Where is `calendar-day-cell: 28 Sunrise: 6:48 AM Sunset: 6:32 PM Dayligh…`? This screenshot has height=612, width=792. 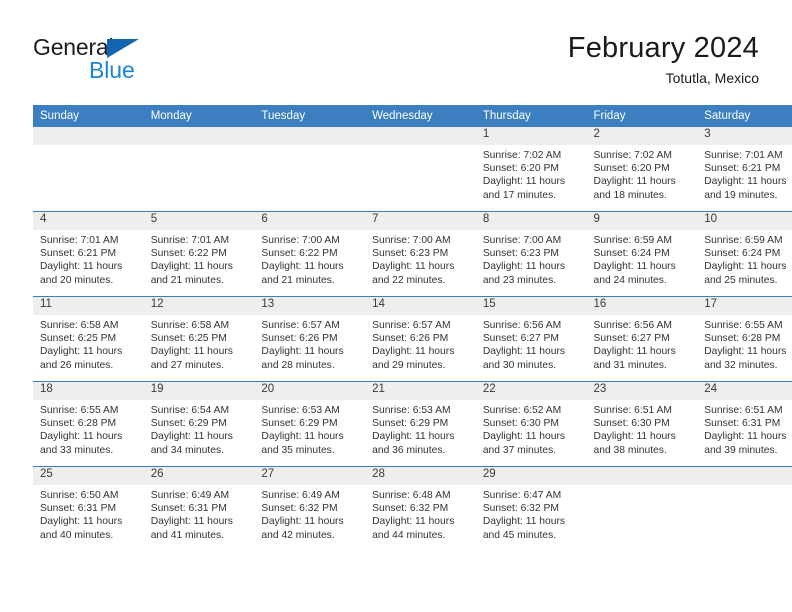 calendar-day-cell: 28 Sunrise: 6:48 AM Sunset: 6:32 PM Dayligh… is located at coordinates (420, 508).